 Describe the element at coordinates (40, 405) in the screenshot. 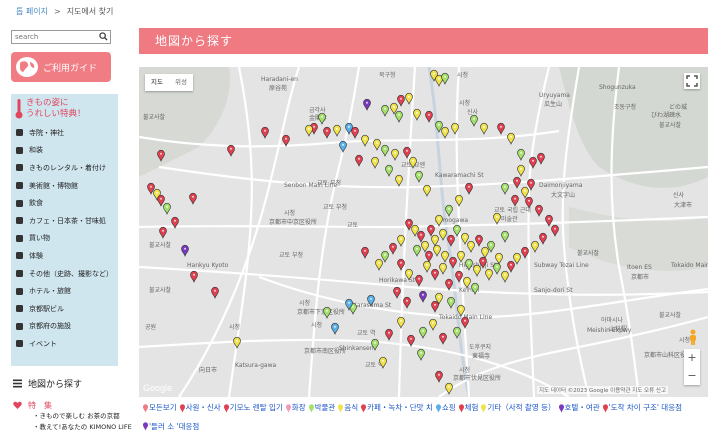

I see `feature-label: 特 集` at that location.